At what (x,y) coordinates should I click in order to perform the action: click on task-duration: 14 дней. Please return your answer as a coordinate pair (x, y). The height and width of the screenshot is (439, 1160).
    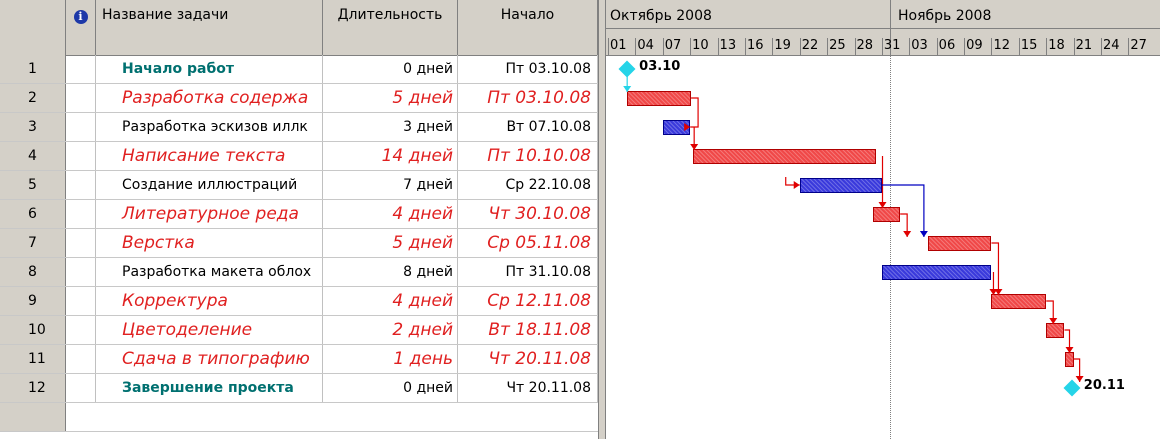
    Looking at the image, I should click on (390, 156).